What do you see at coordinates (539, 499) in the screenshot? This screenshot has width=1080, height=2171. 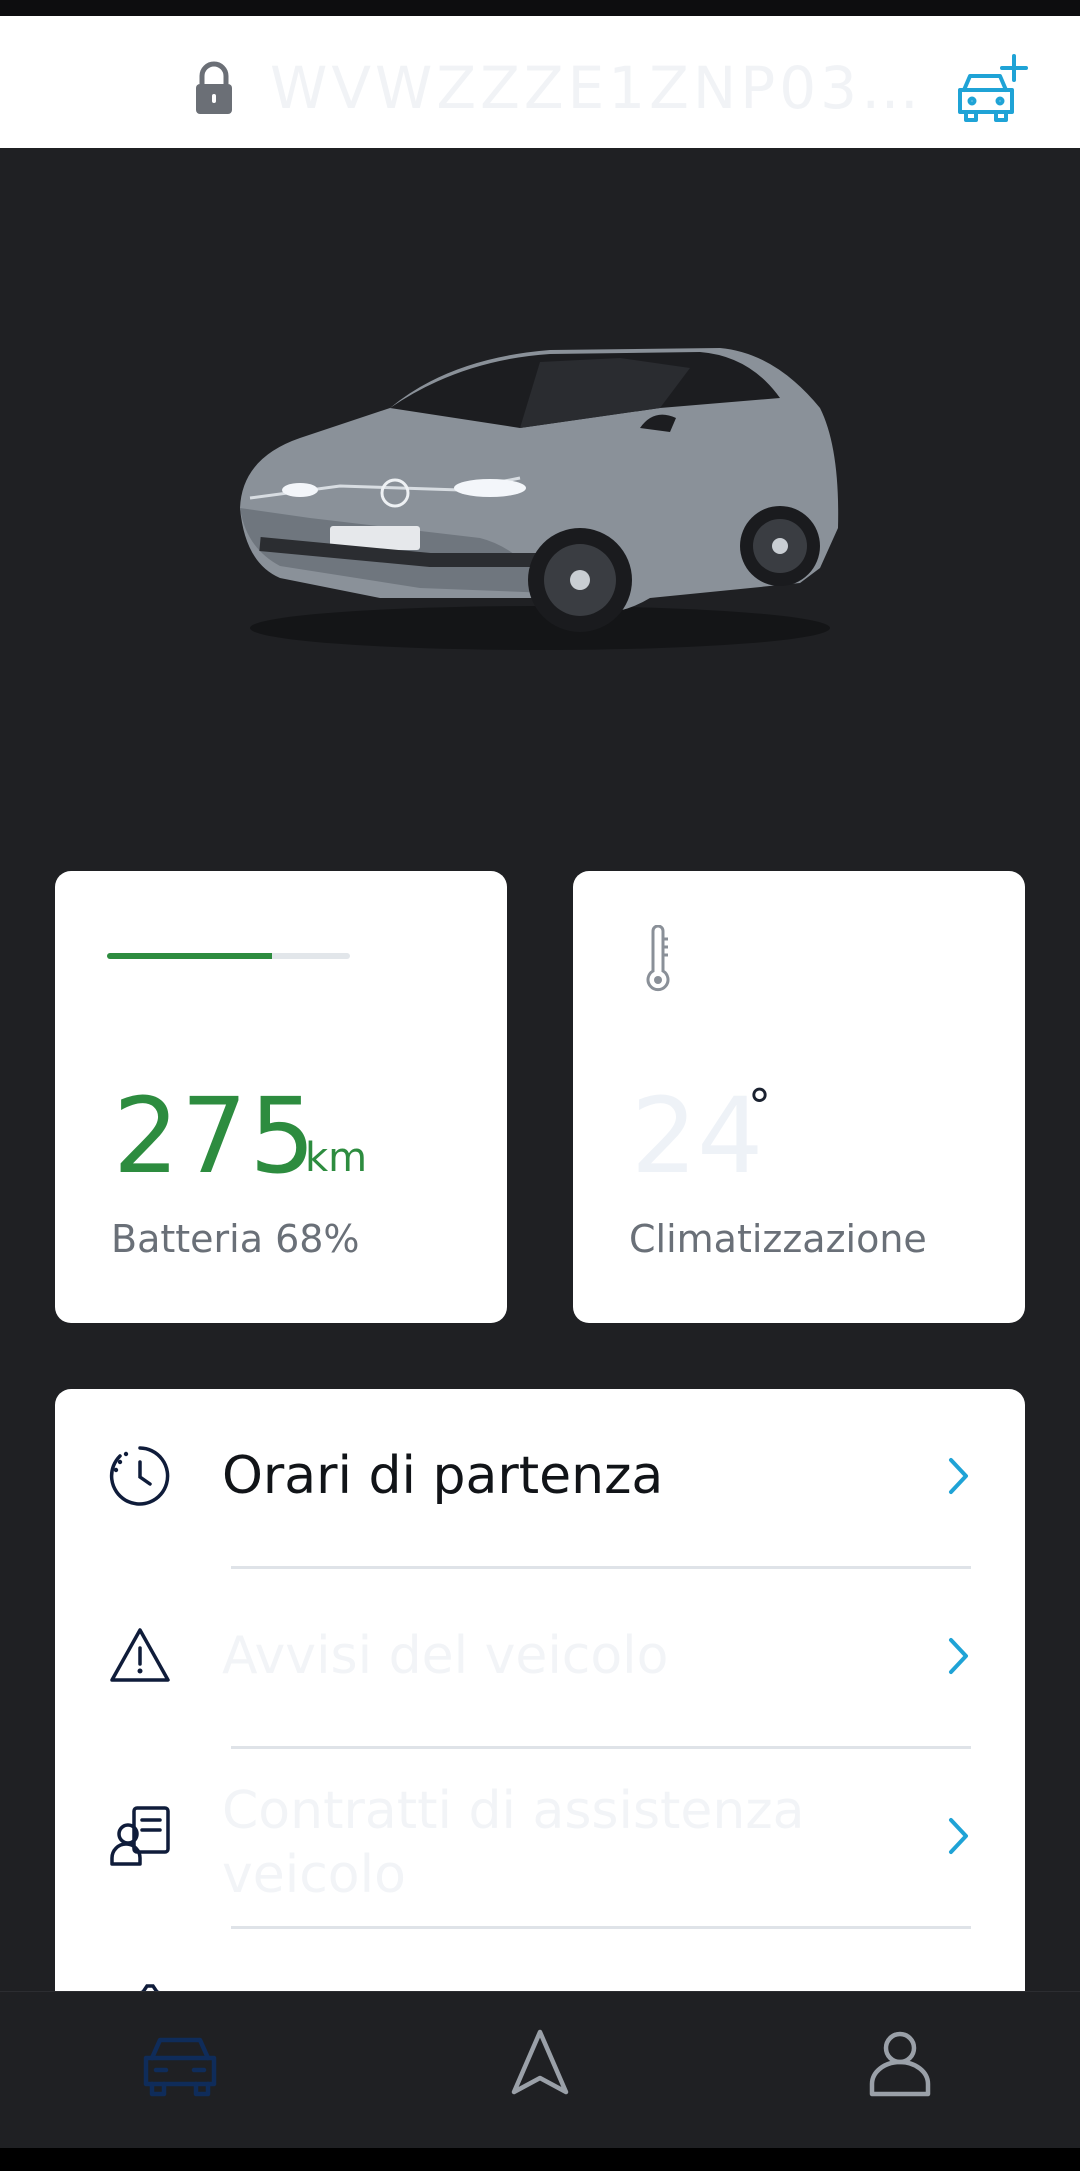 I see `vehicle-image` at bounding box center [539, 499].